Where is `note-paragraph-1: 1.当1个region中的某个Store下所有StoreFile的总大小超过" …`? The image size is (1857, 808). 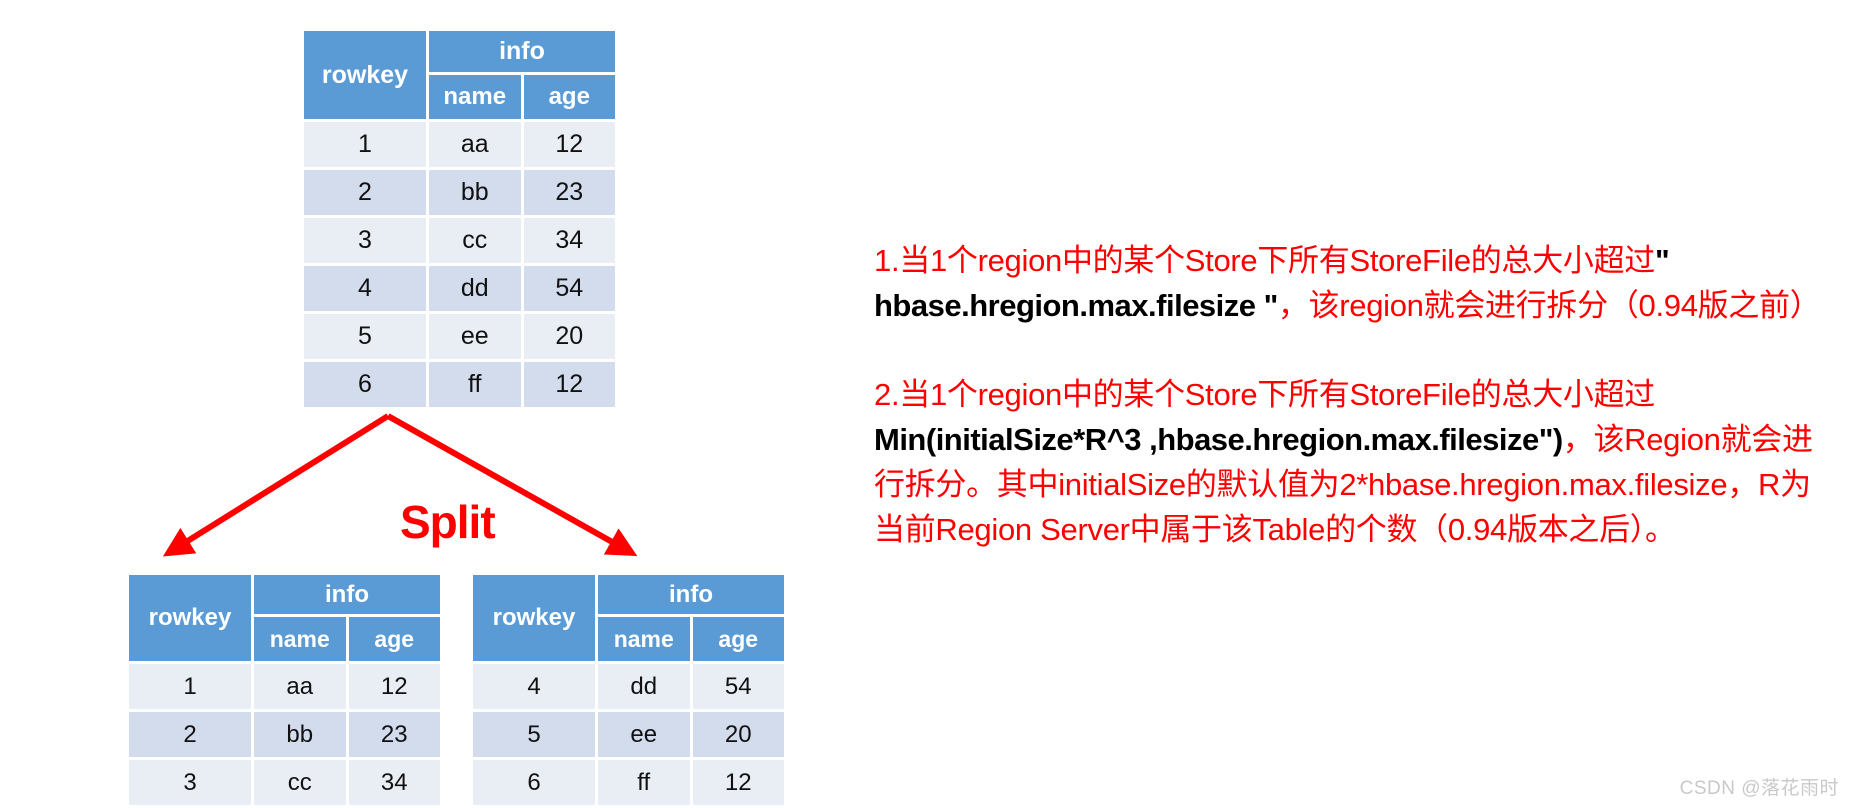 note-paragraph-1: 1.当1个region中的某个Store下所有StoreFile的总大小超过" … is located at coordinates (1354, 283).